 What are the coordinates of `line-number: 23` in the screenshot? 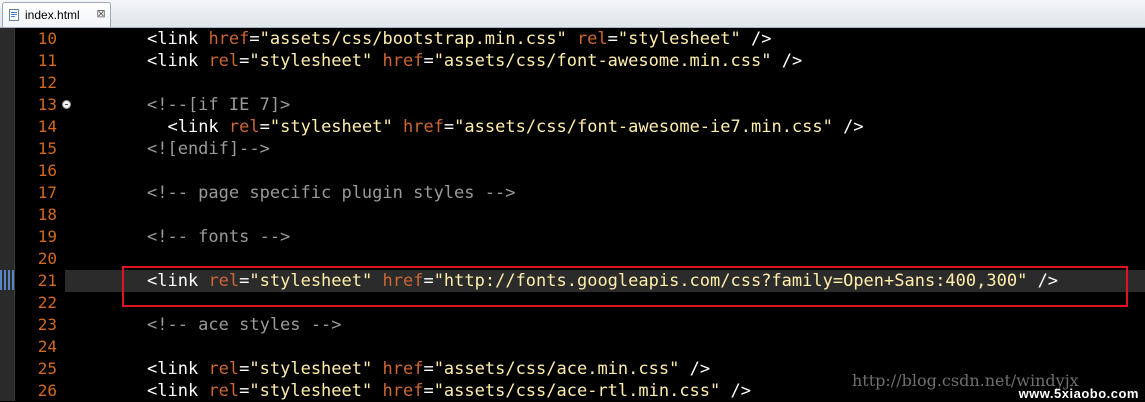 It's located at (47, 324).